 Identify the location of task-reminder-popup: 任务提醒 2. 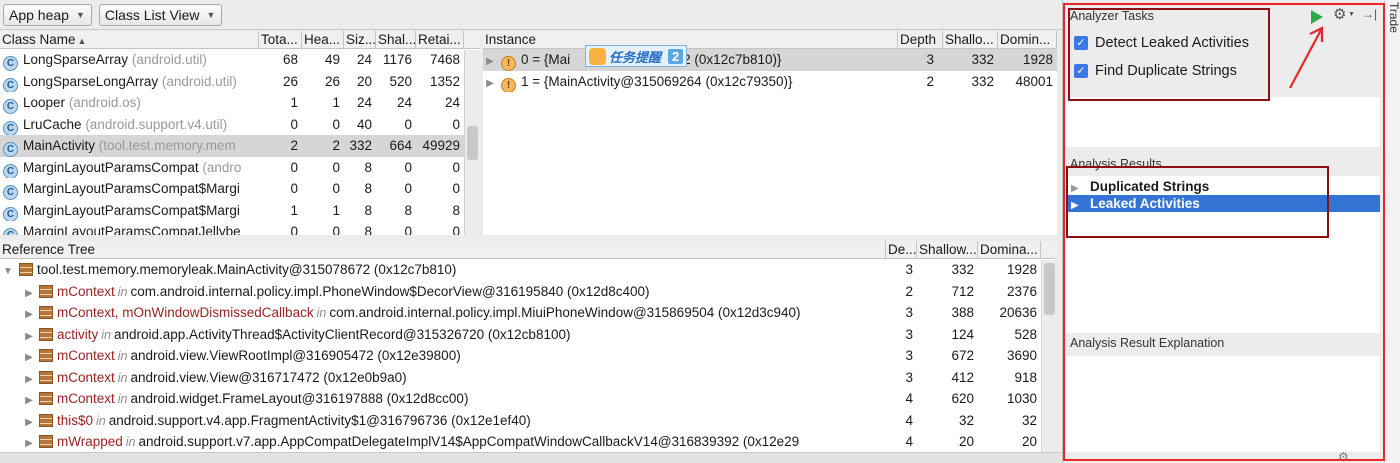
(636, 56).